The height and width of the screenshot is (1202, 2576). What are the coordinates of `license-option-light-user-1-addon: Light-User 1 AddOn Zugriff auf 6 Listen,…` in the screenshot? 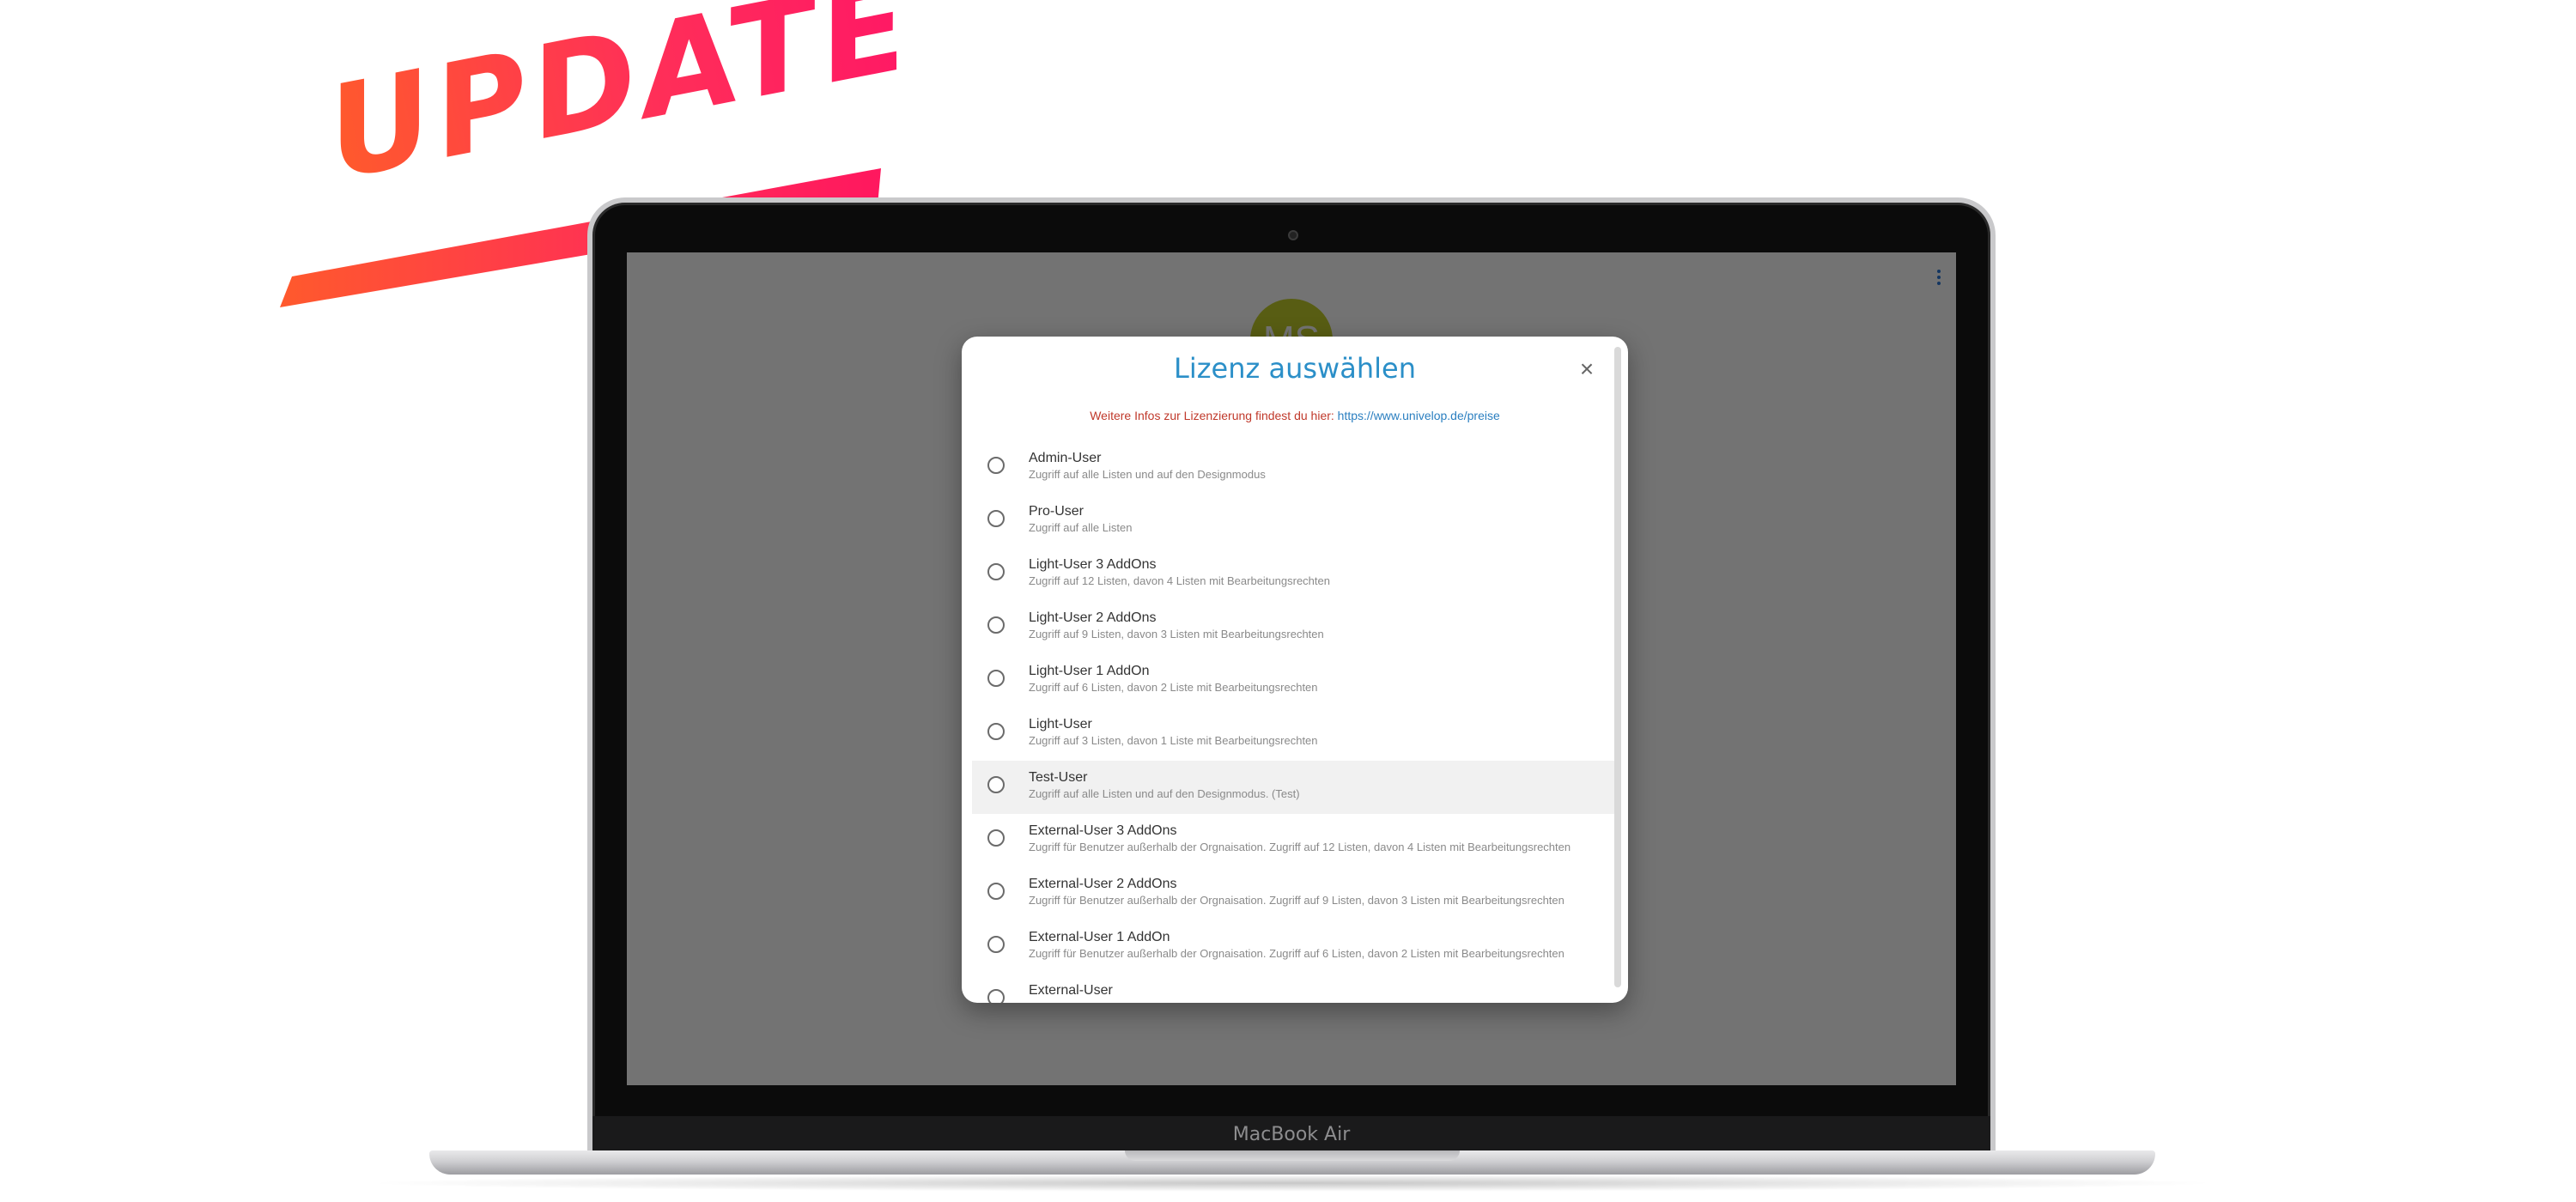 It's located at (1295, 680).